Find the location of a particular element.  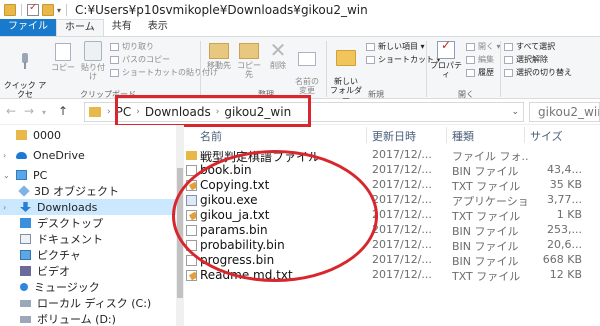

delete-label: 削除 is located at coordinates (278, 65).